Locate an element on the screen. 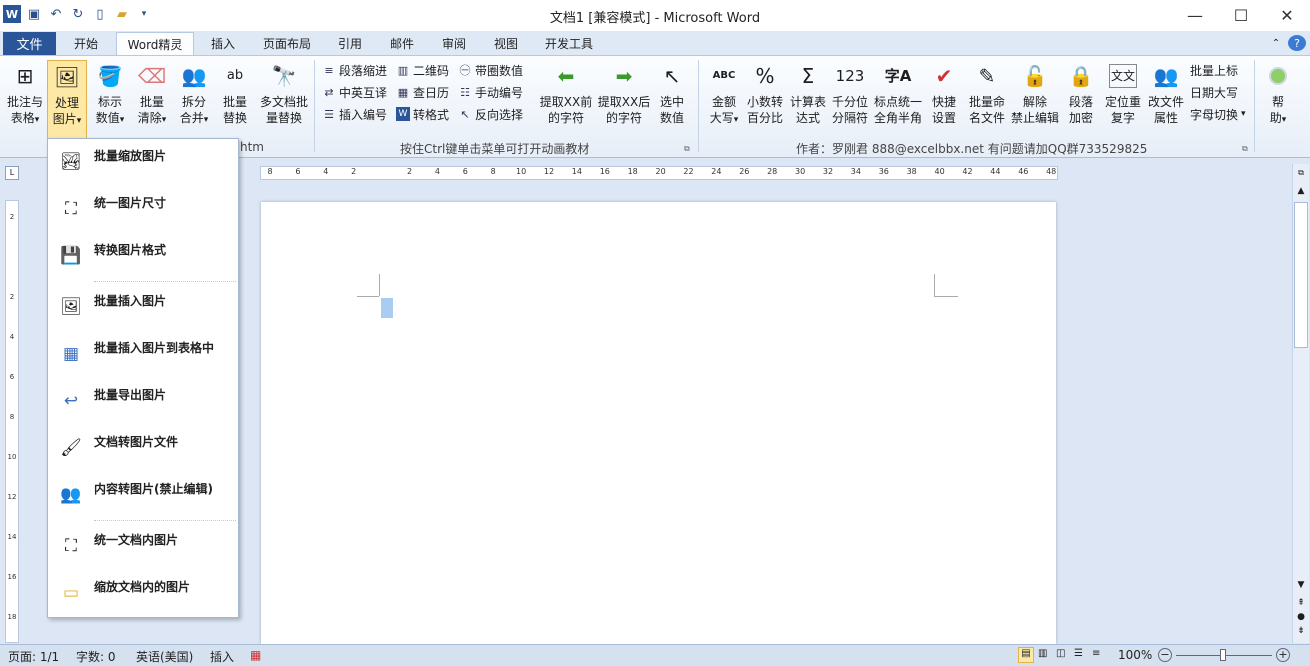  reading-view-icon: ▥ is located at coordinates (1042, 653).